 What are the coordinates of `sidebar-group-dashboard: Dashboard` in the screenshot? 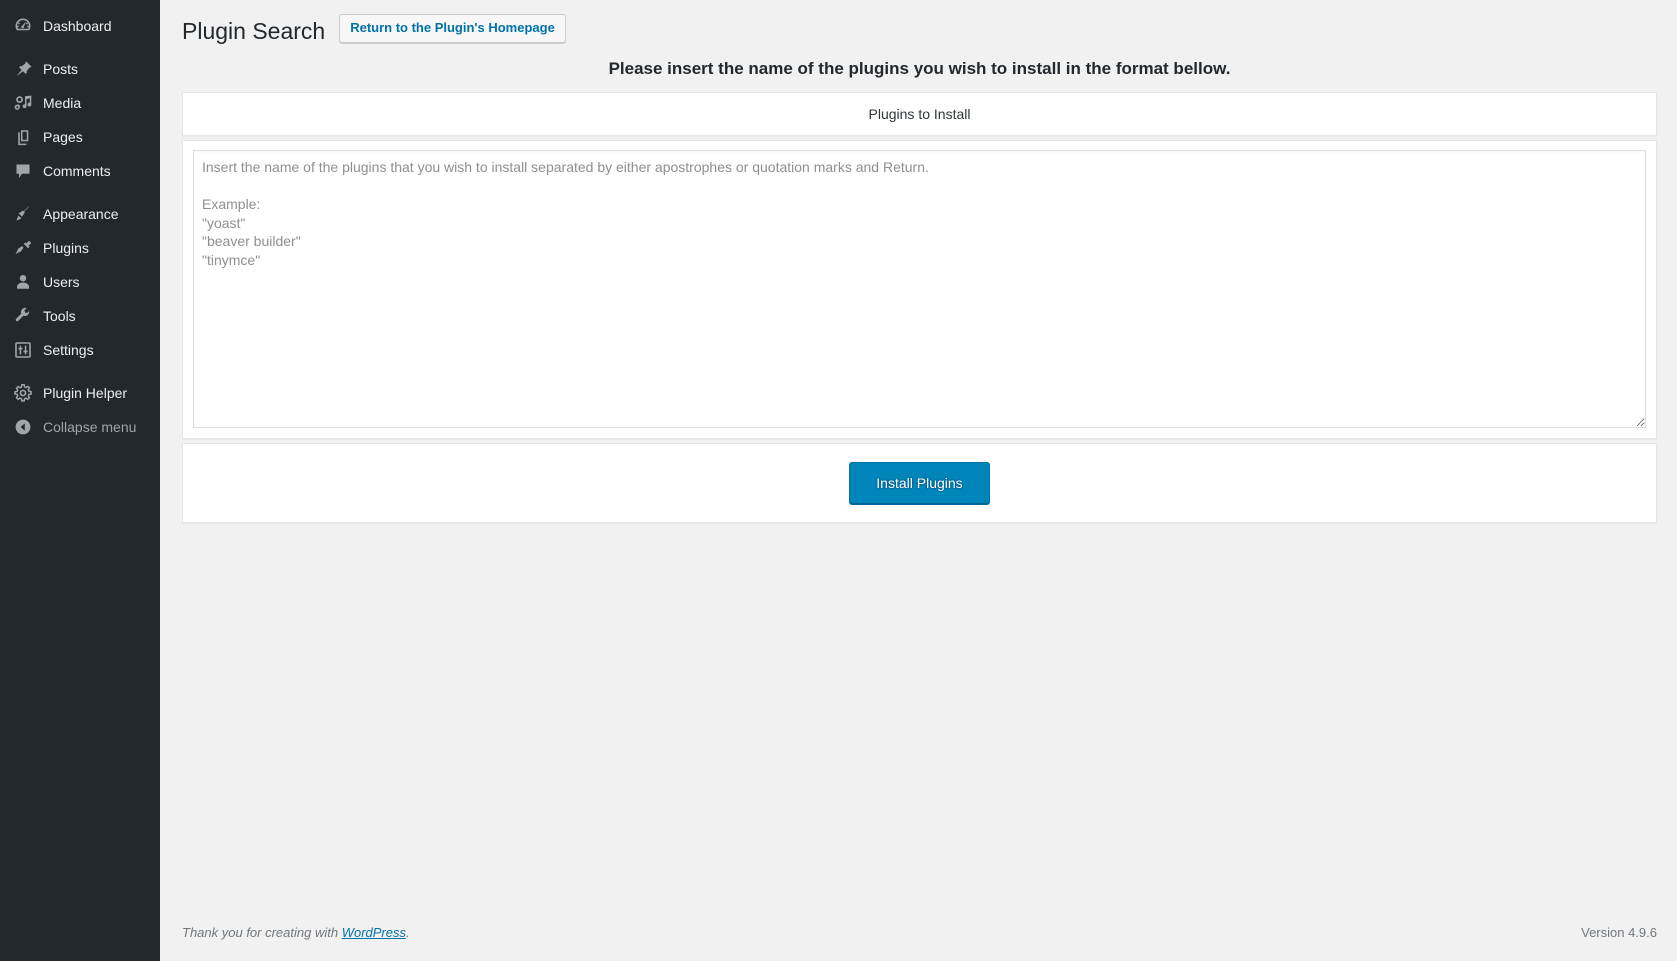 It's located at (80, 26).